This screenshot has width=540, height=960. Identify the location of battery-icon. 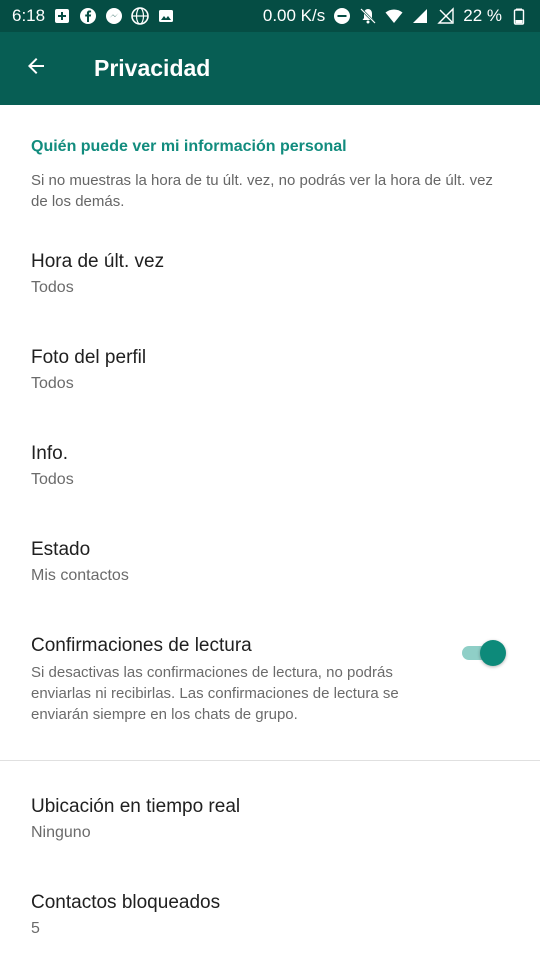
(519, 16).